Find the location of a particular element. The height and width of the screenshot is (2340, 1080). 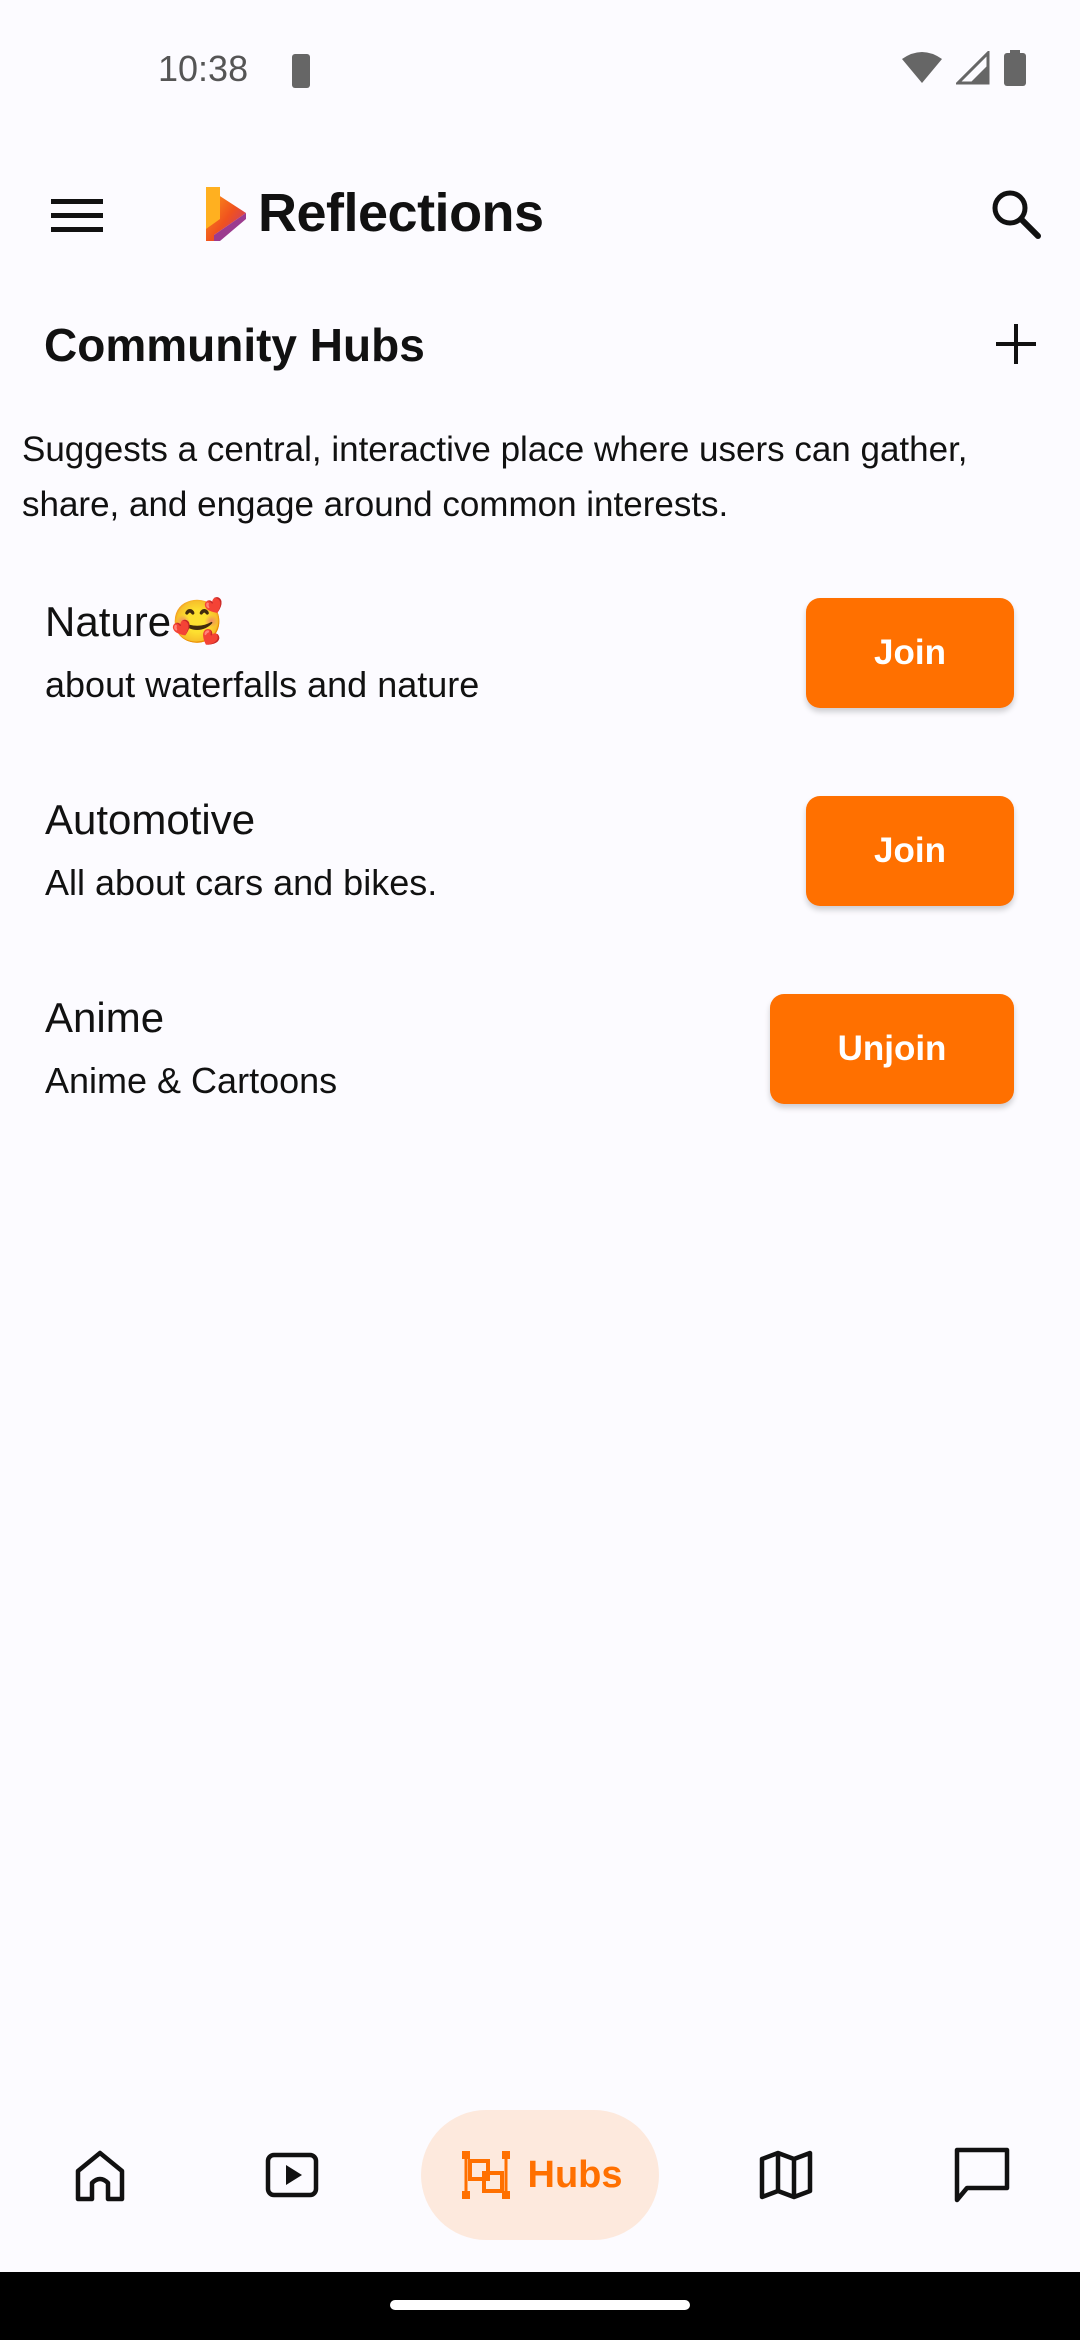

gesture-bar is located at coordinates (540, 2306).